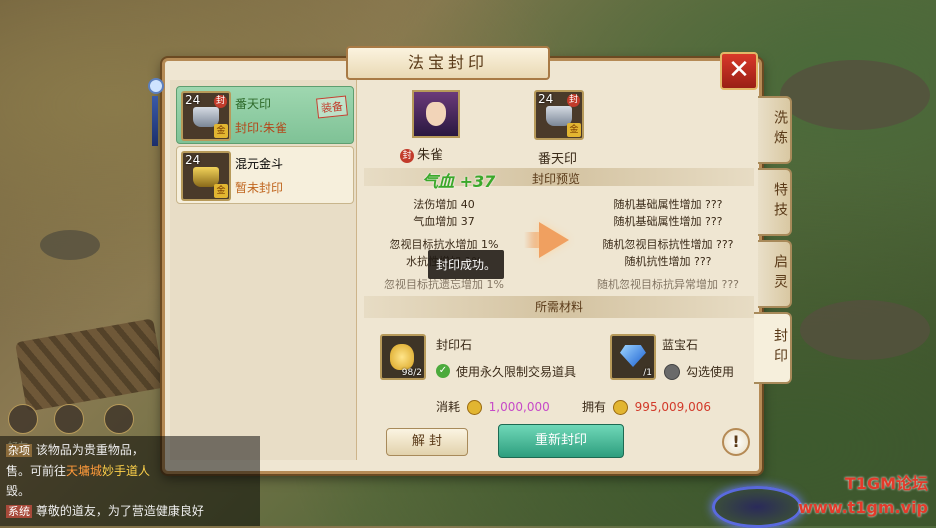  Describe the element at coordinates (265, 175) in the screenshot. I see `list-item-hunyuanjindou: 24 金 混元金斗 暂未封印` at that location.